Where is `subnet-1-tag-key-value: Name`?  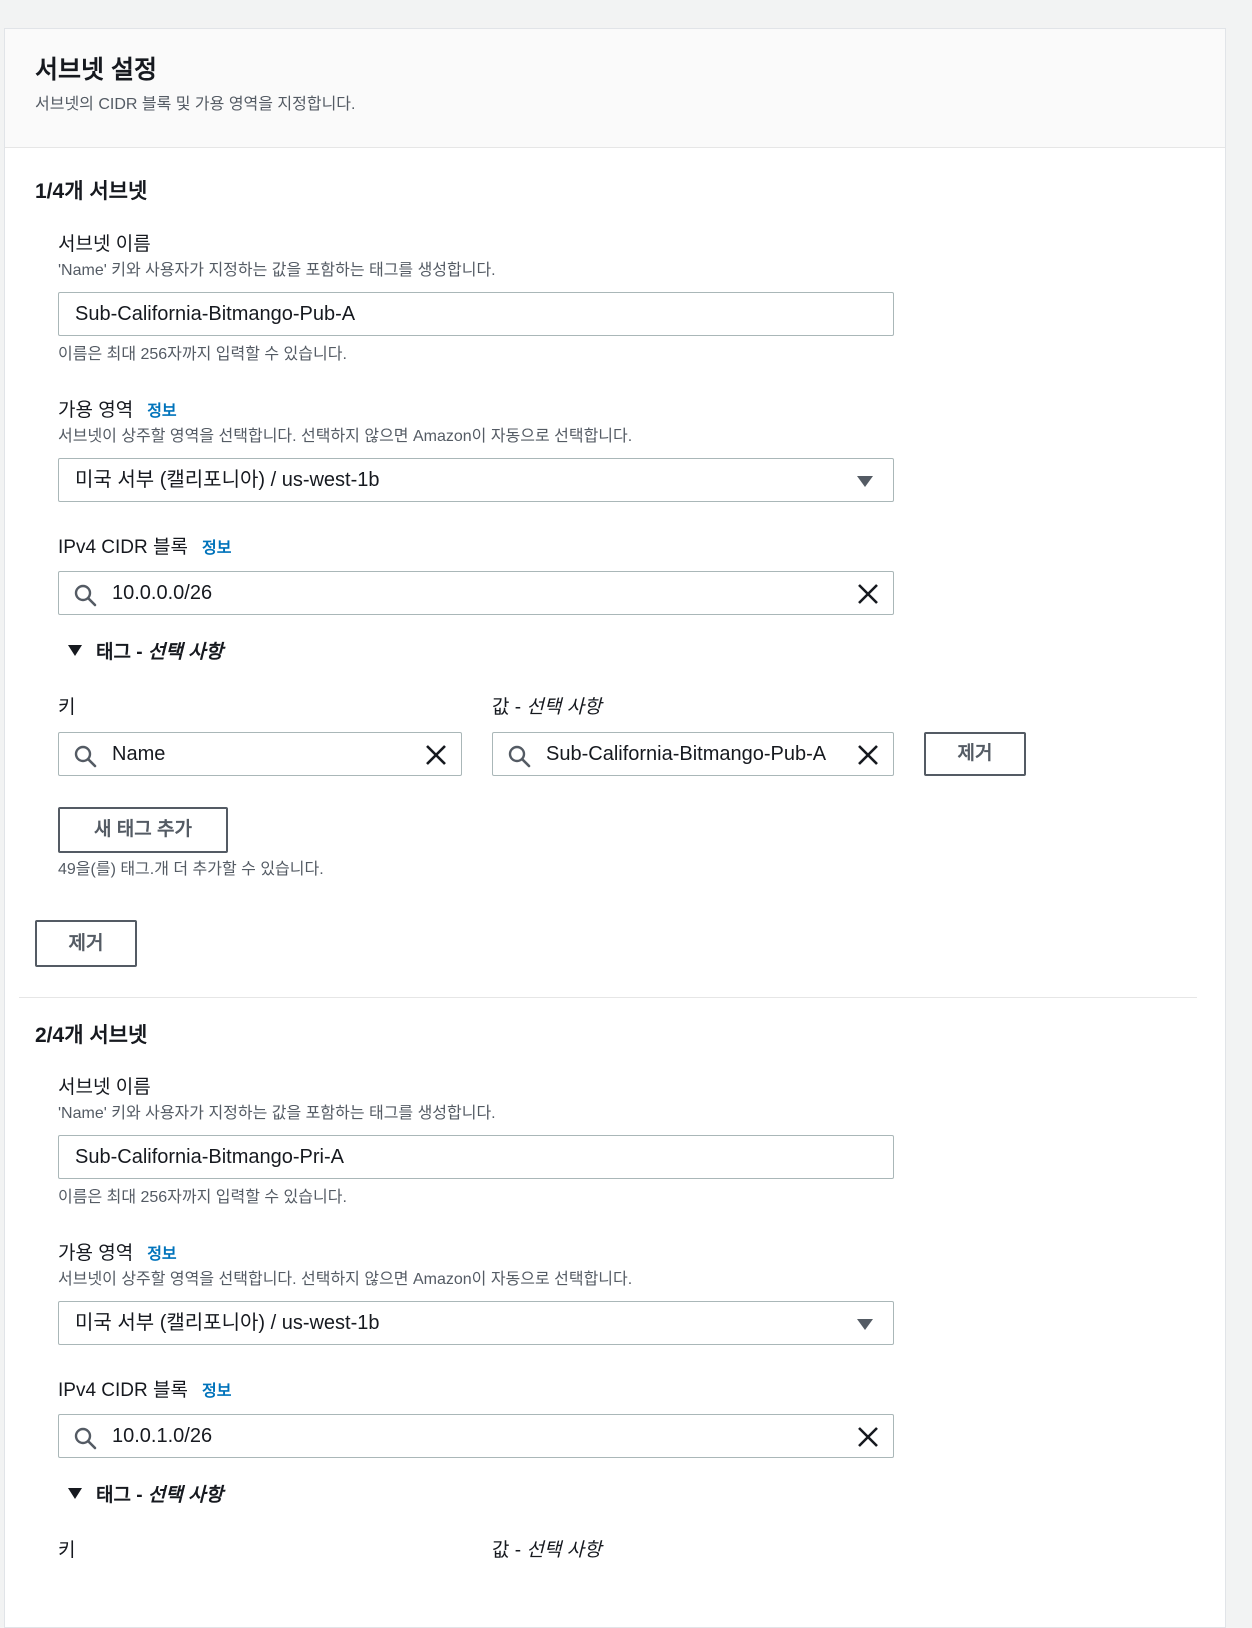 subnet-1-tag-key-value: Name is located at coordinates (139, 754).